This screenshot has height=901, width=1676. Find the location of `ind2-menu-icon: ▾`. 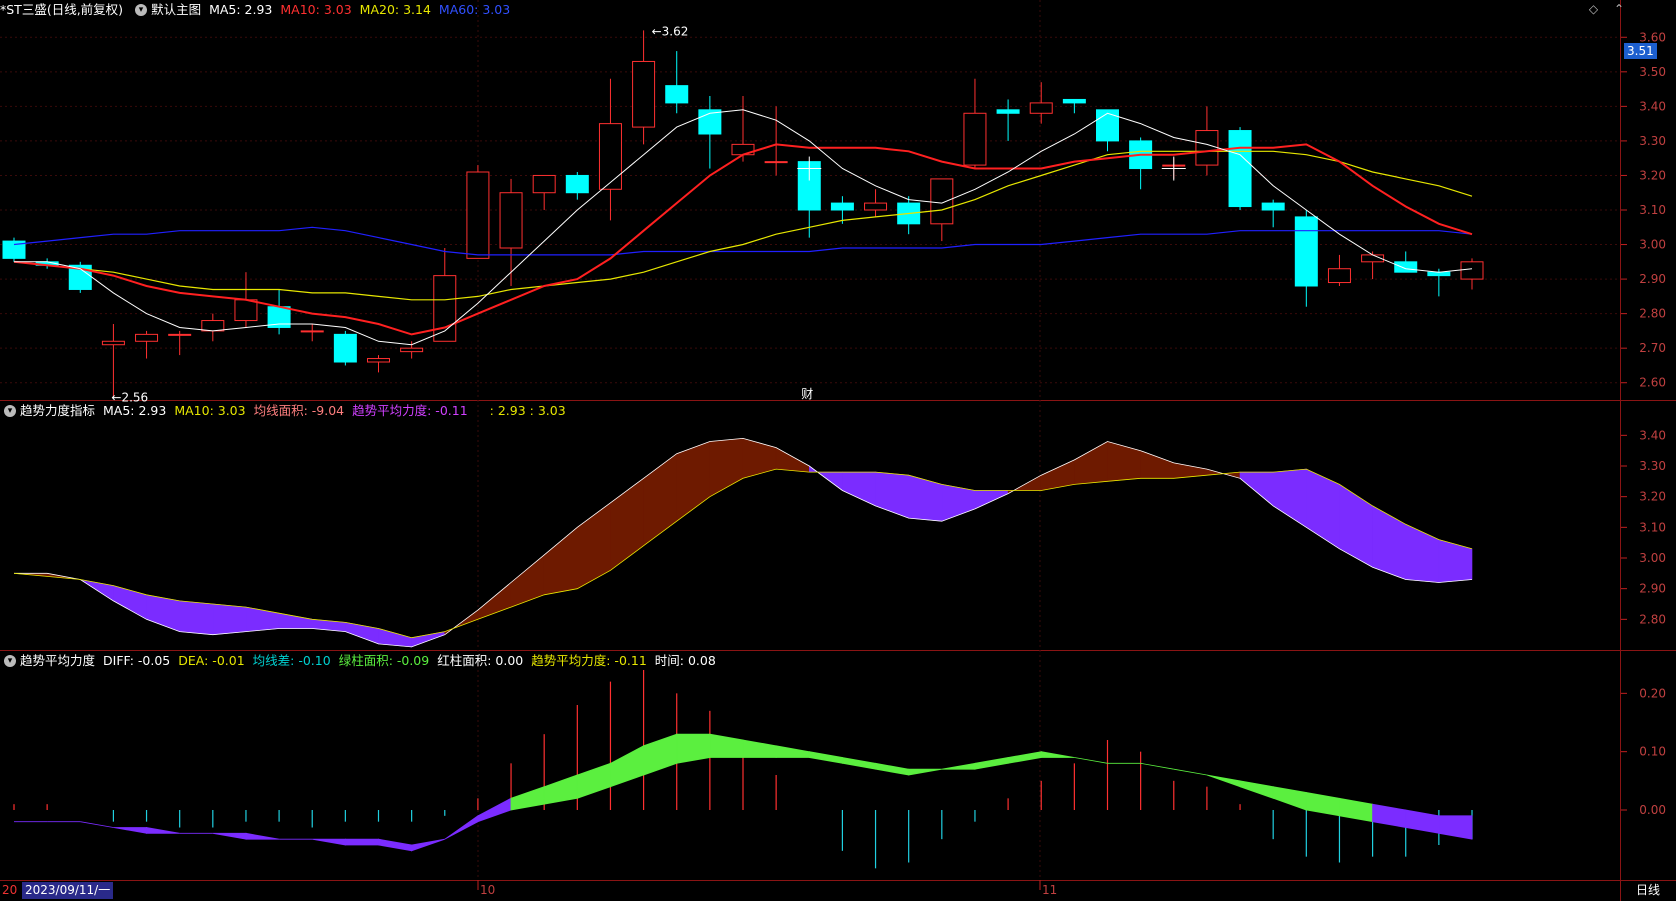

ind2-menu-icon: ▾ is located at coordinates (10, 661).